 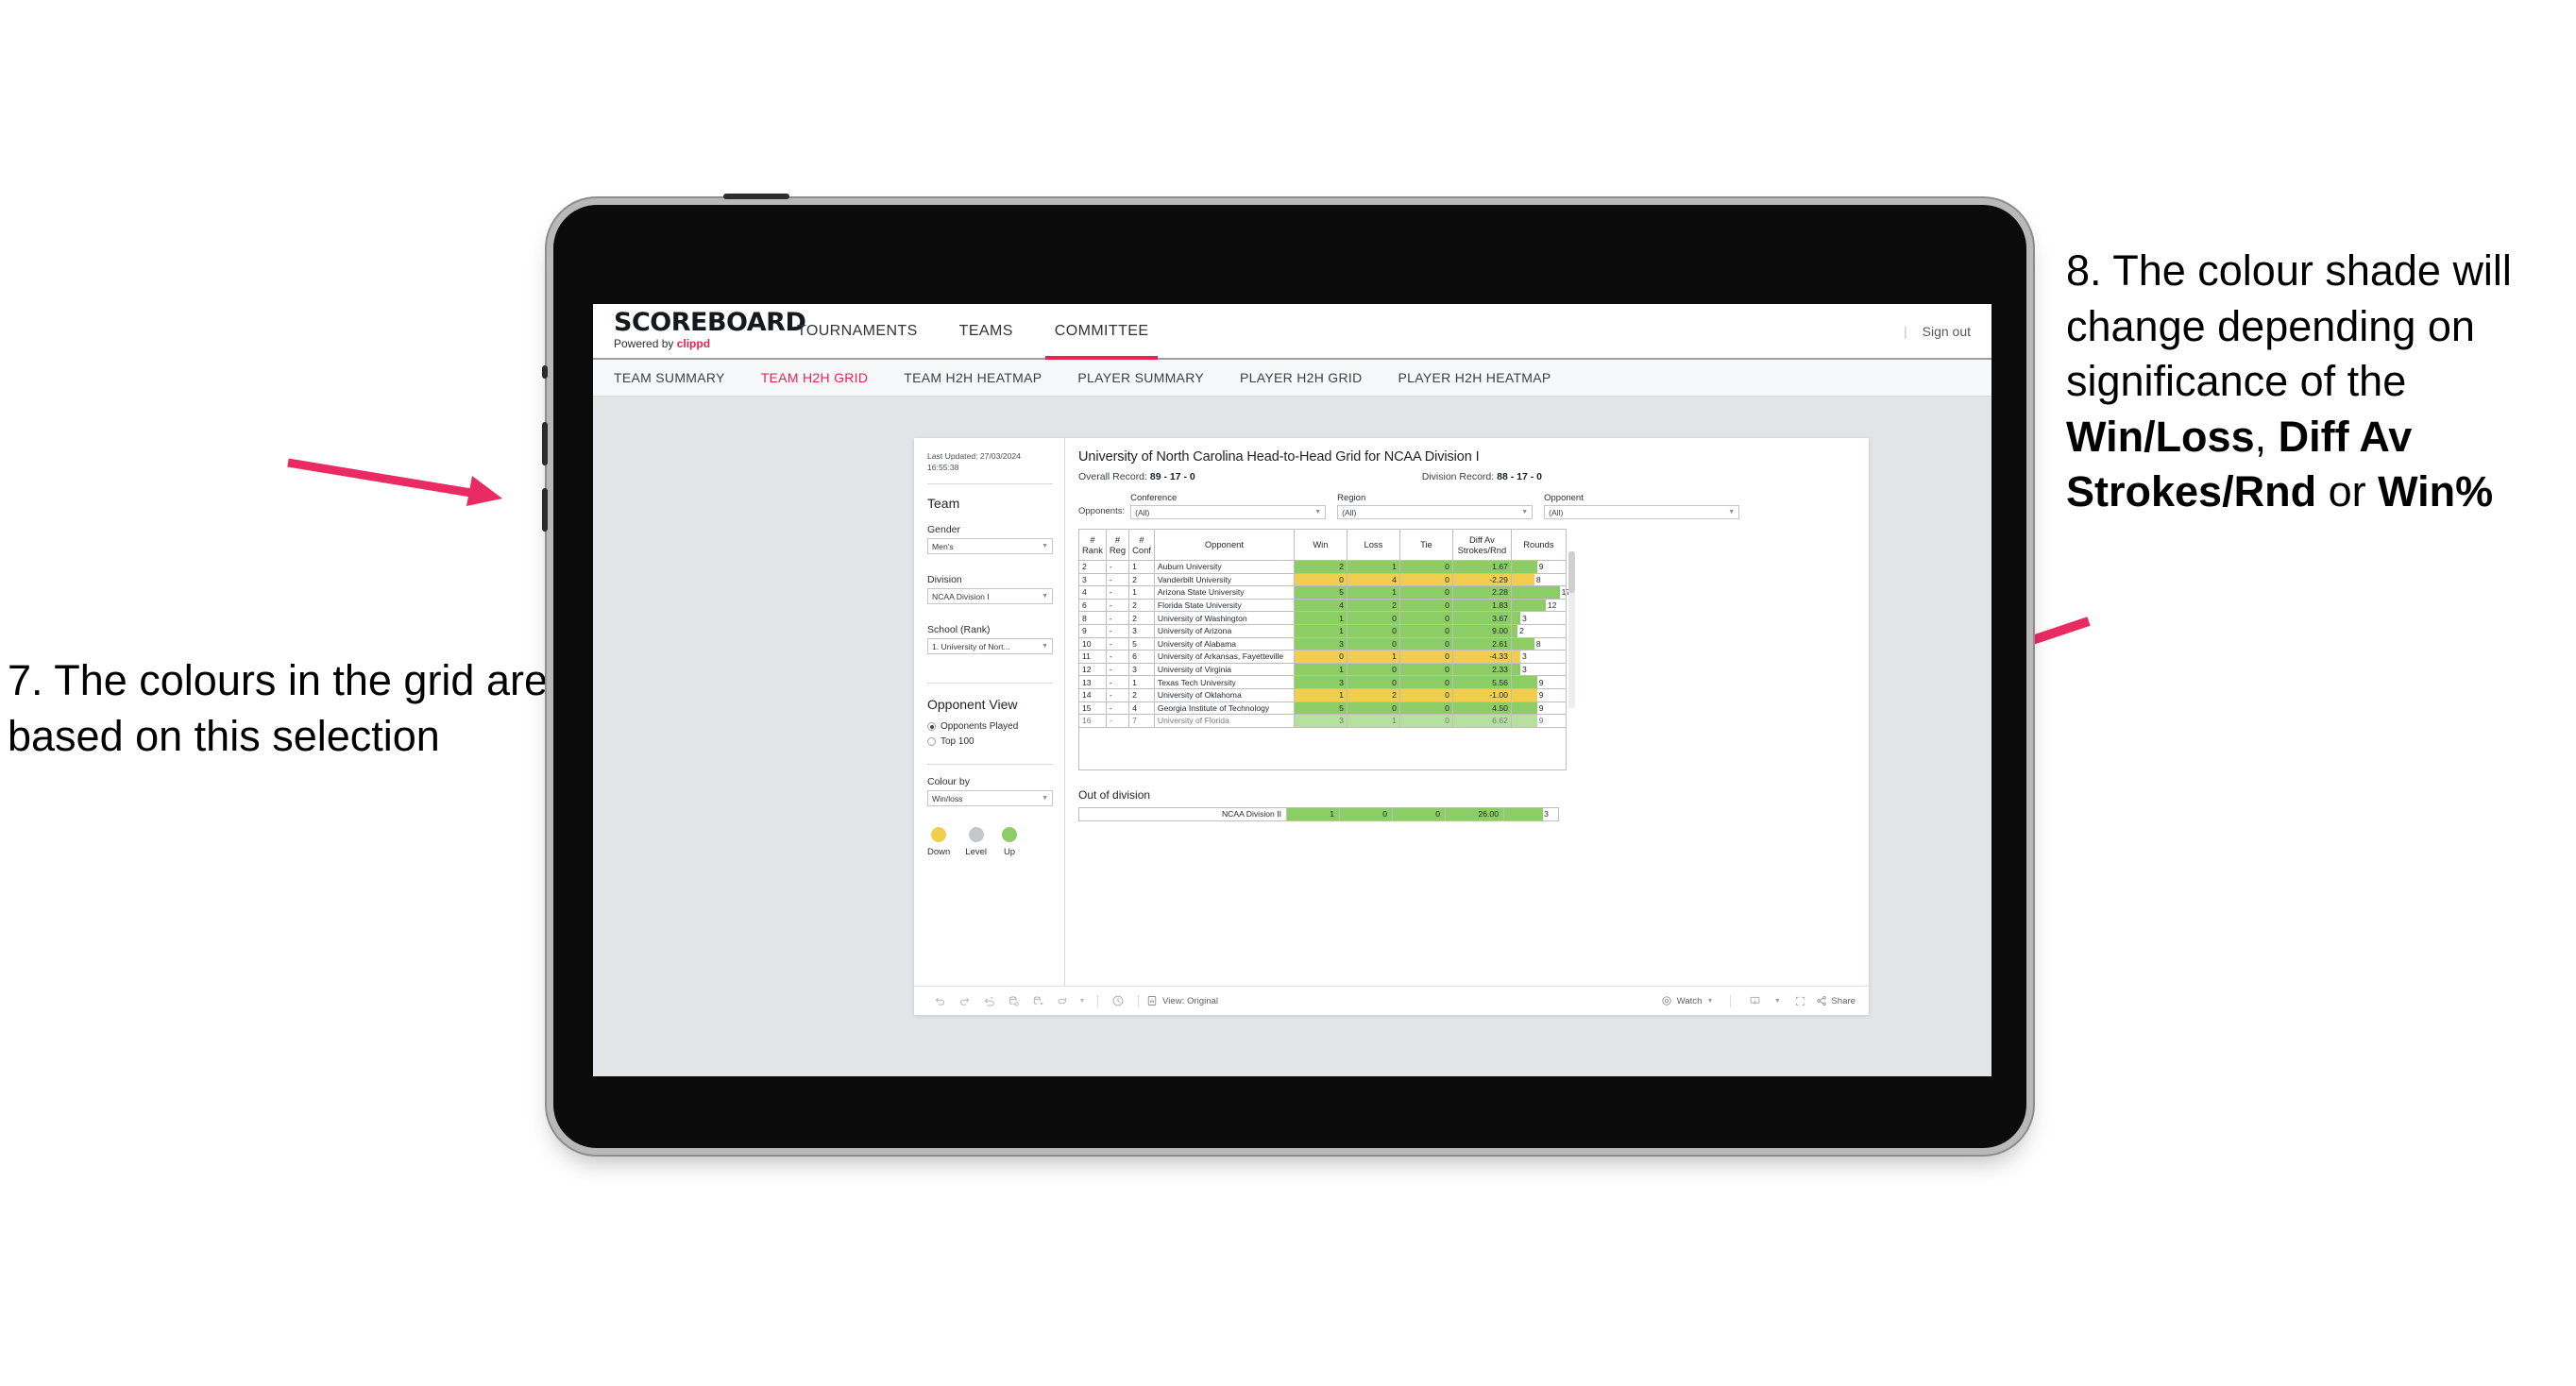 I want to click on table-row: 6-2 Florida State University 4 2 0 1.83 12, so click(x=1322, y=605).